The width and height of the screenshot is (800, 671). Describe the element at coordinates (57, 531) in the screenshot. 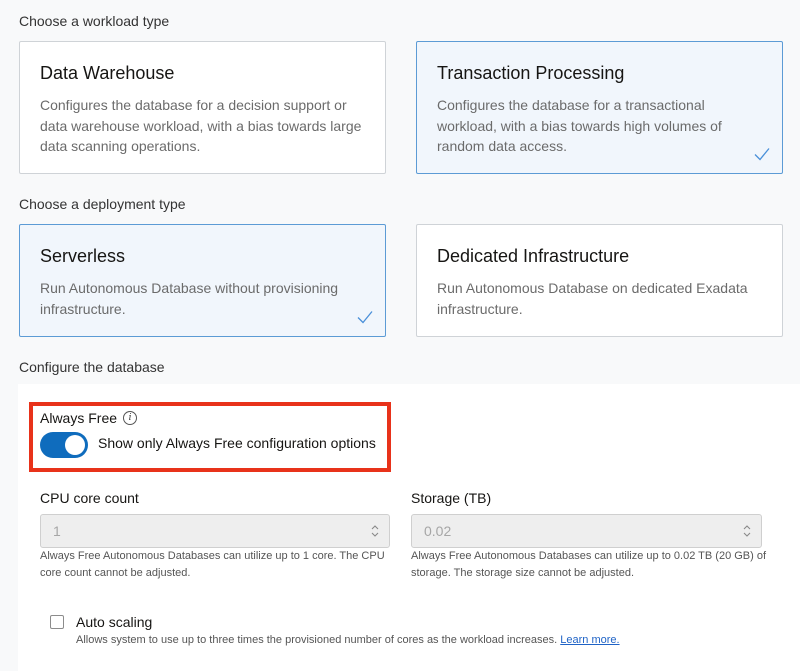

I see `cpu-core-count-value: 1` at that location.